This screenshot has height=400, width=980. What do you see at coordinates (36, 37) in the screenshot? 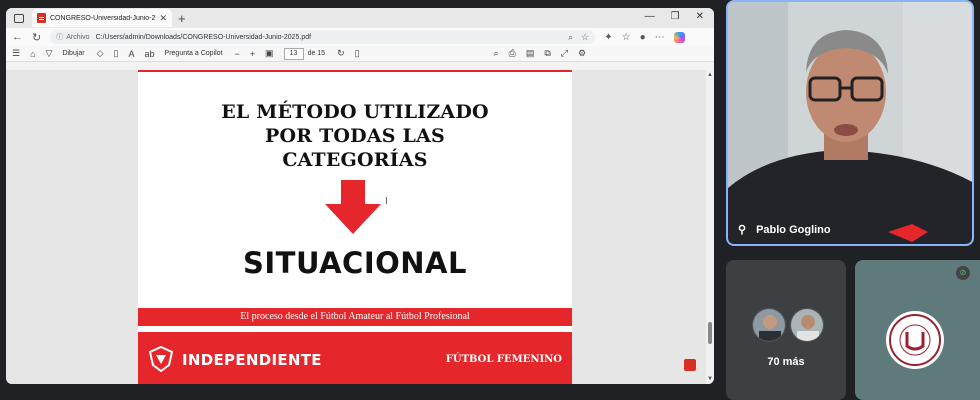
I see `reload-icon: ↻` at bounding box center [36, 37].